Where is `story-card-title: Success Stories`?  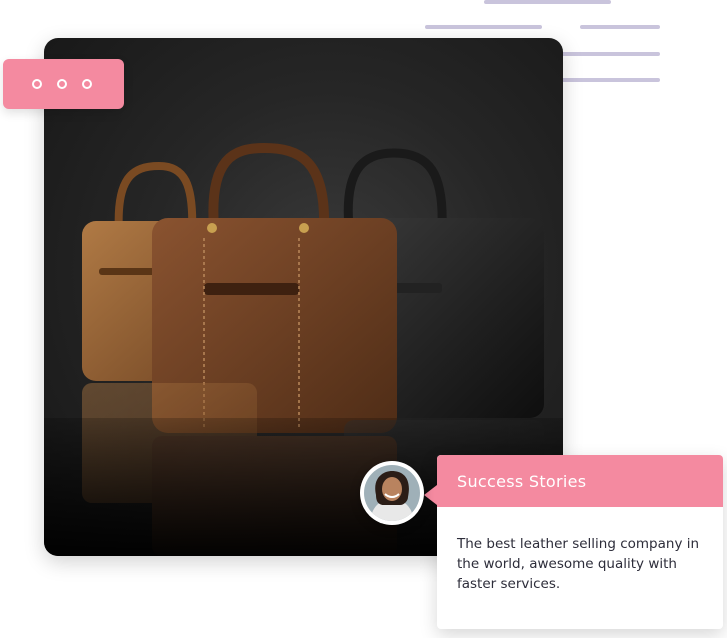 story-card-title: Success Stories is located at coordinates (522, 481).